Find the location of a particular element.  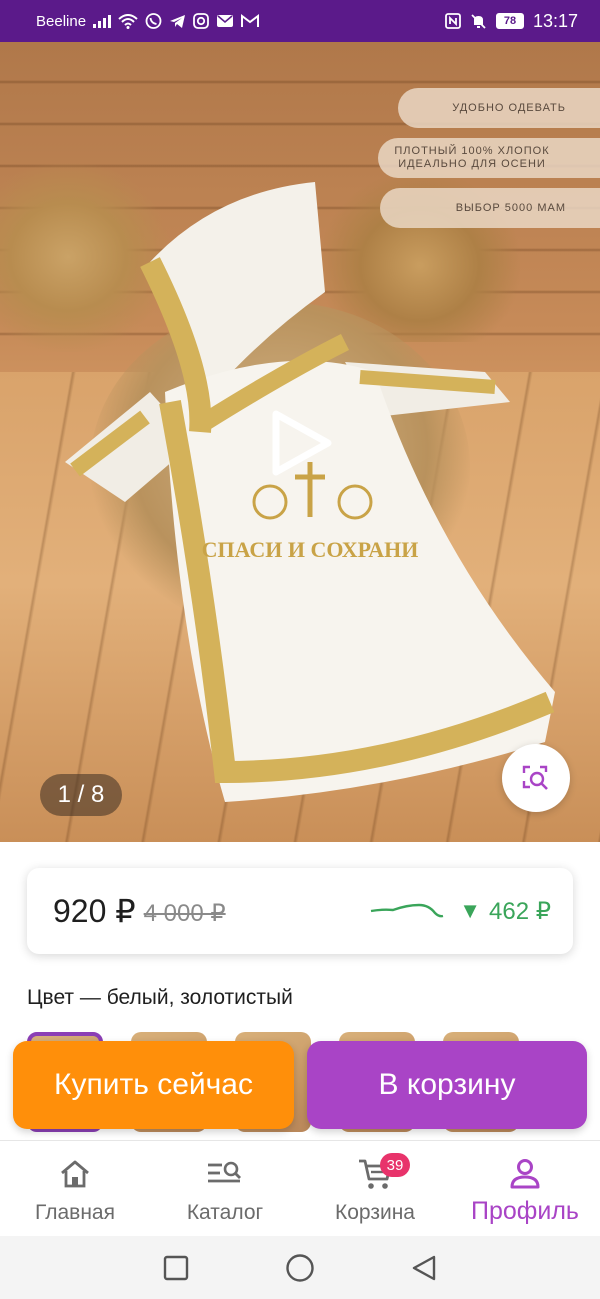

status-bar: Beeline 78 13:17 is located at coordinates (300, 21).